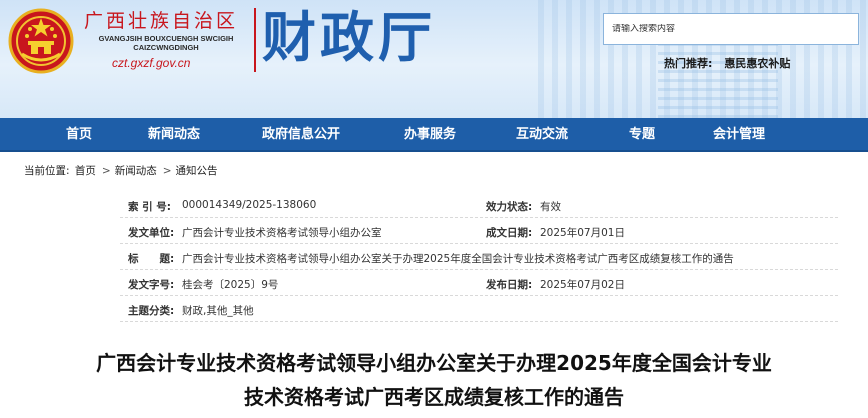 This screenshot has width=868, height=418. What do you see at coordinates (218, 311) in the screenshot?
I see `meta-value: 财政,其他_其他` at bounding box center [218, 311].